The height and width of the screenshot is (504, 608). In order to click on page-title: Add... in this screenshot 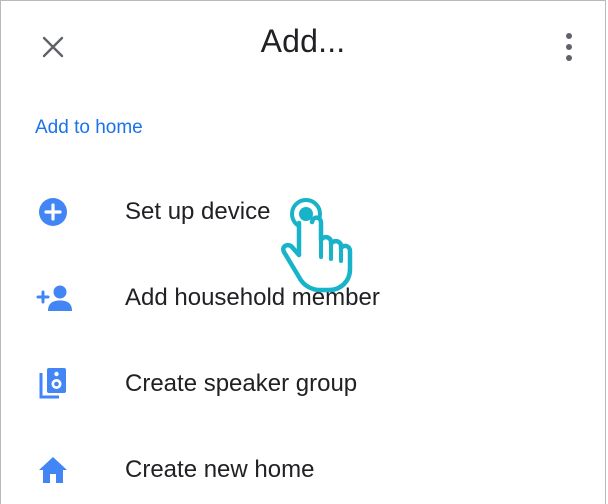, I will do `click(303, 41)`.